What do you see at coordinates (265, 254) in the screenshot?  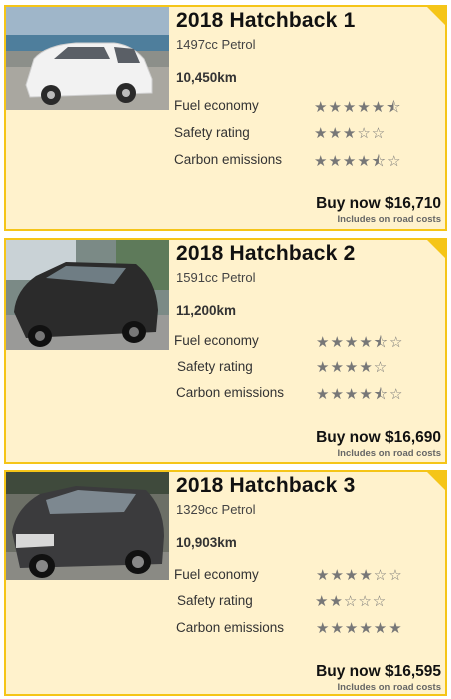 I see `listing-title: 2018 Hatchback 2` at bounding box center [265, 254].